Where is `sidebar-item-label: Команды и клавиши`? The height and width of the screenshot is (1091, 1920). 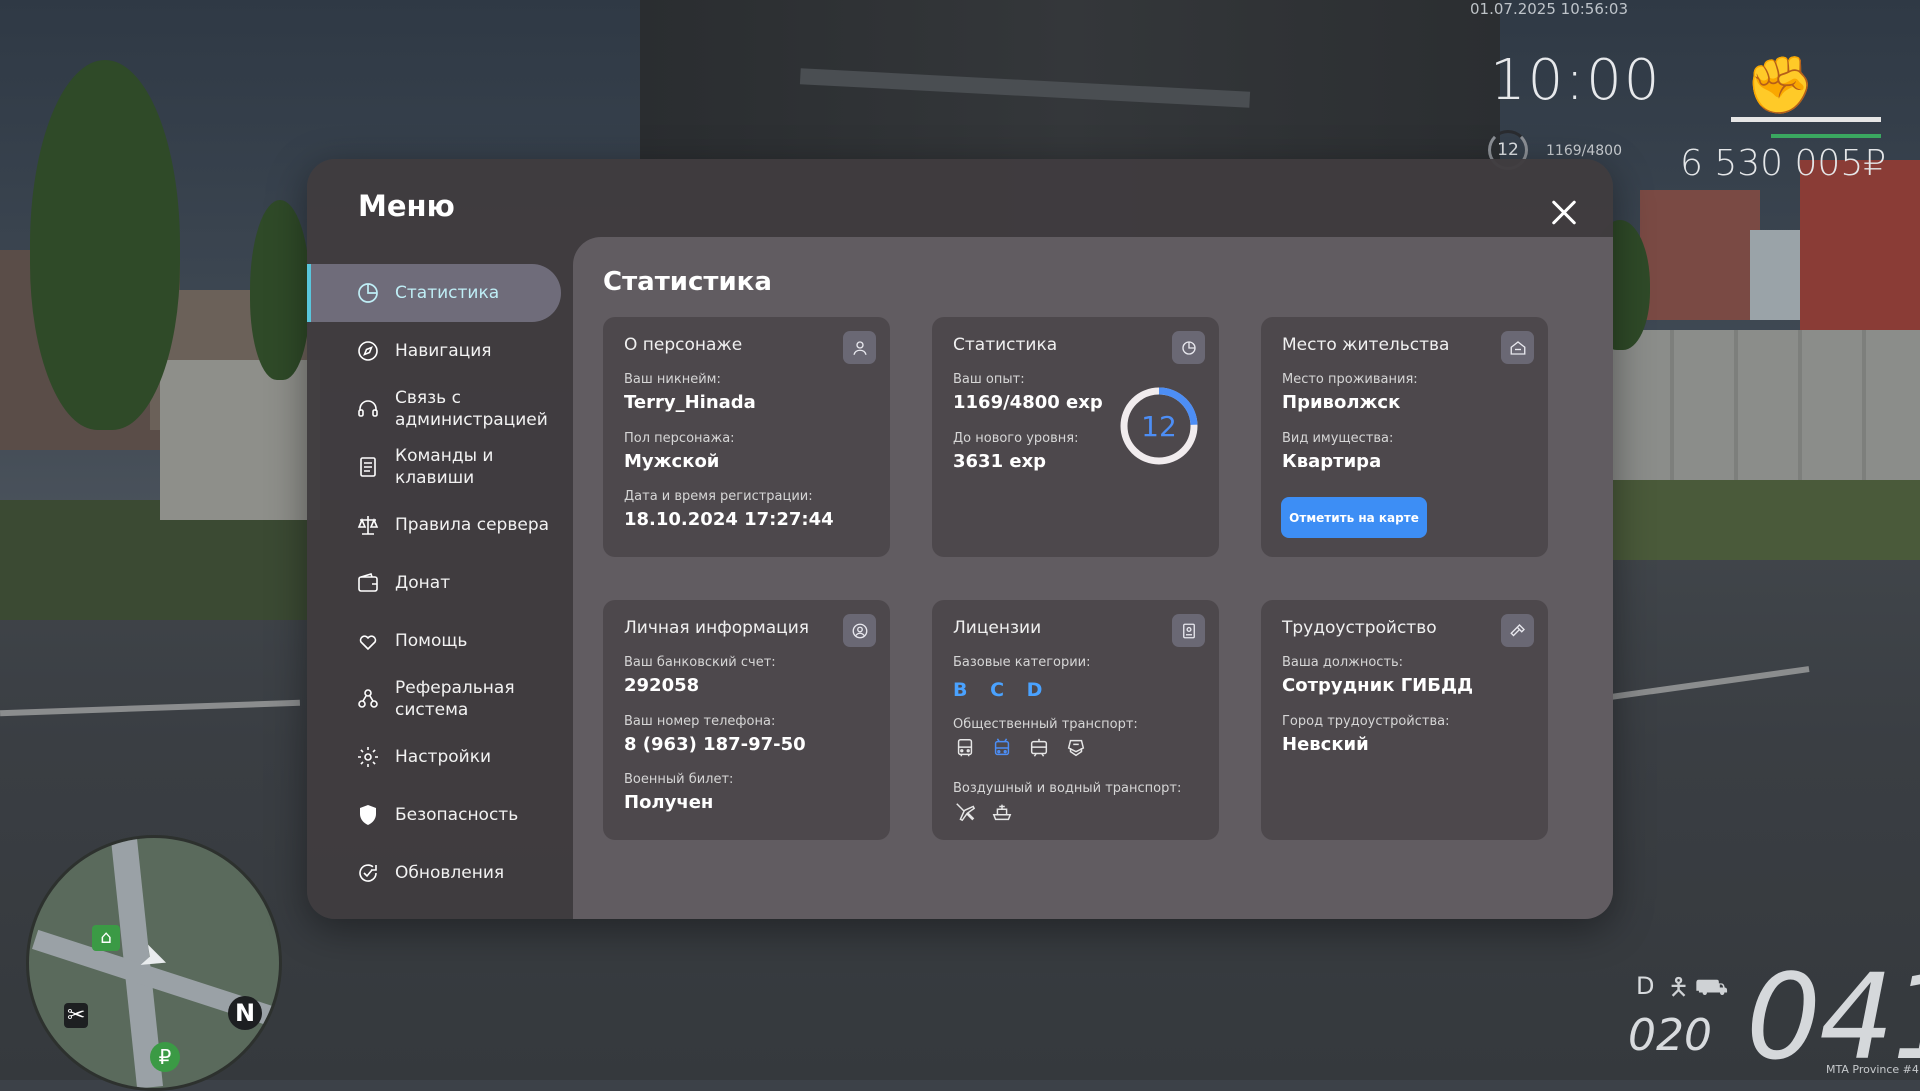
sidebar-item-label: Команды и клавиши is located at coordinates (444, 467).